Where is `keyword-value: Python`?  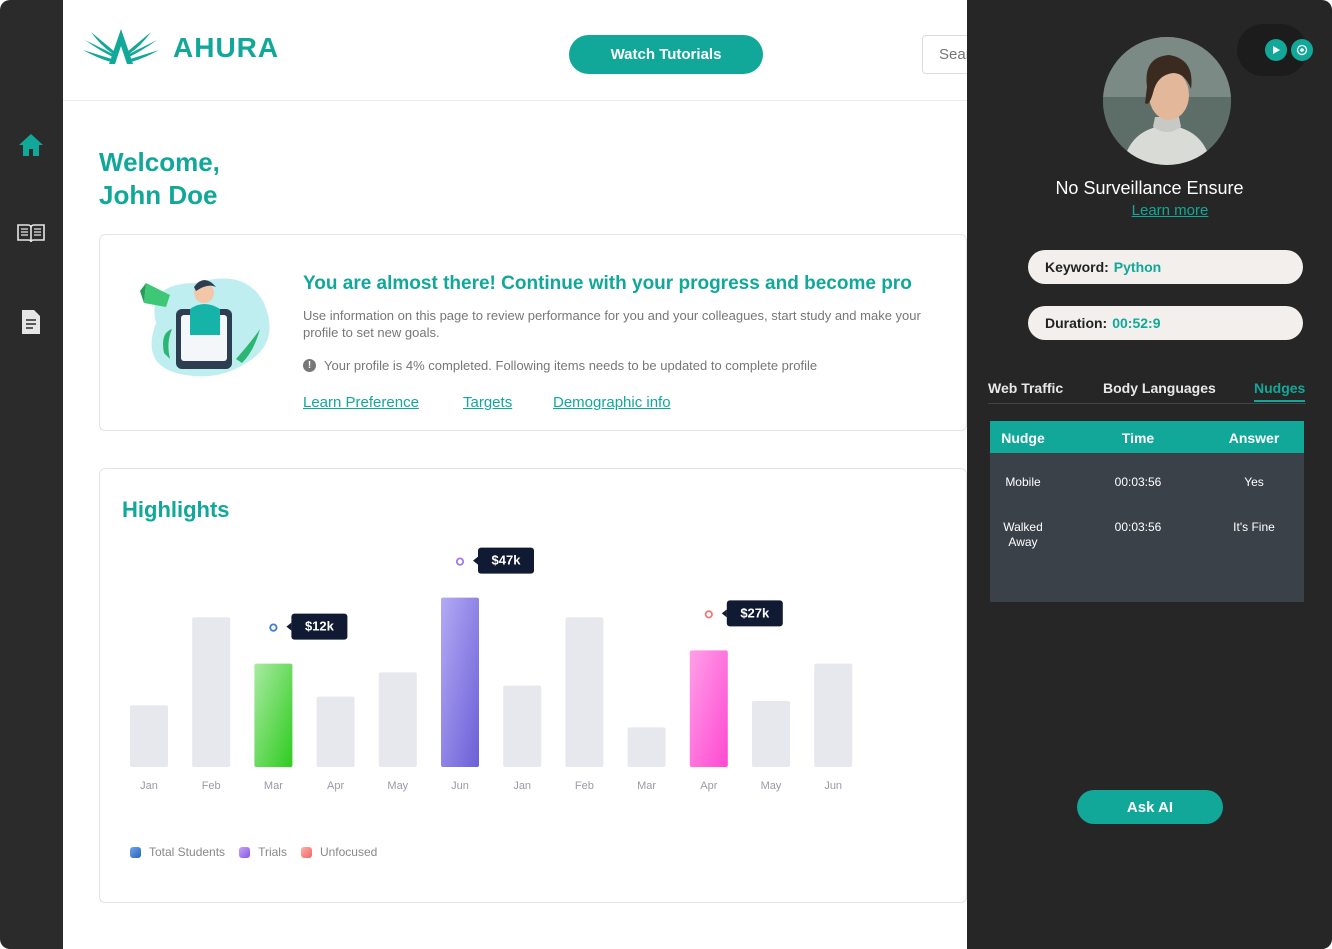 keyword-value: Python is located at coordinates (1137, 267).